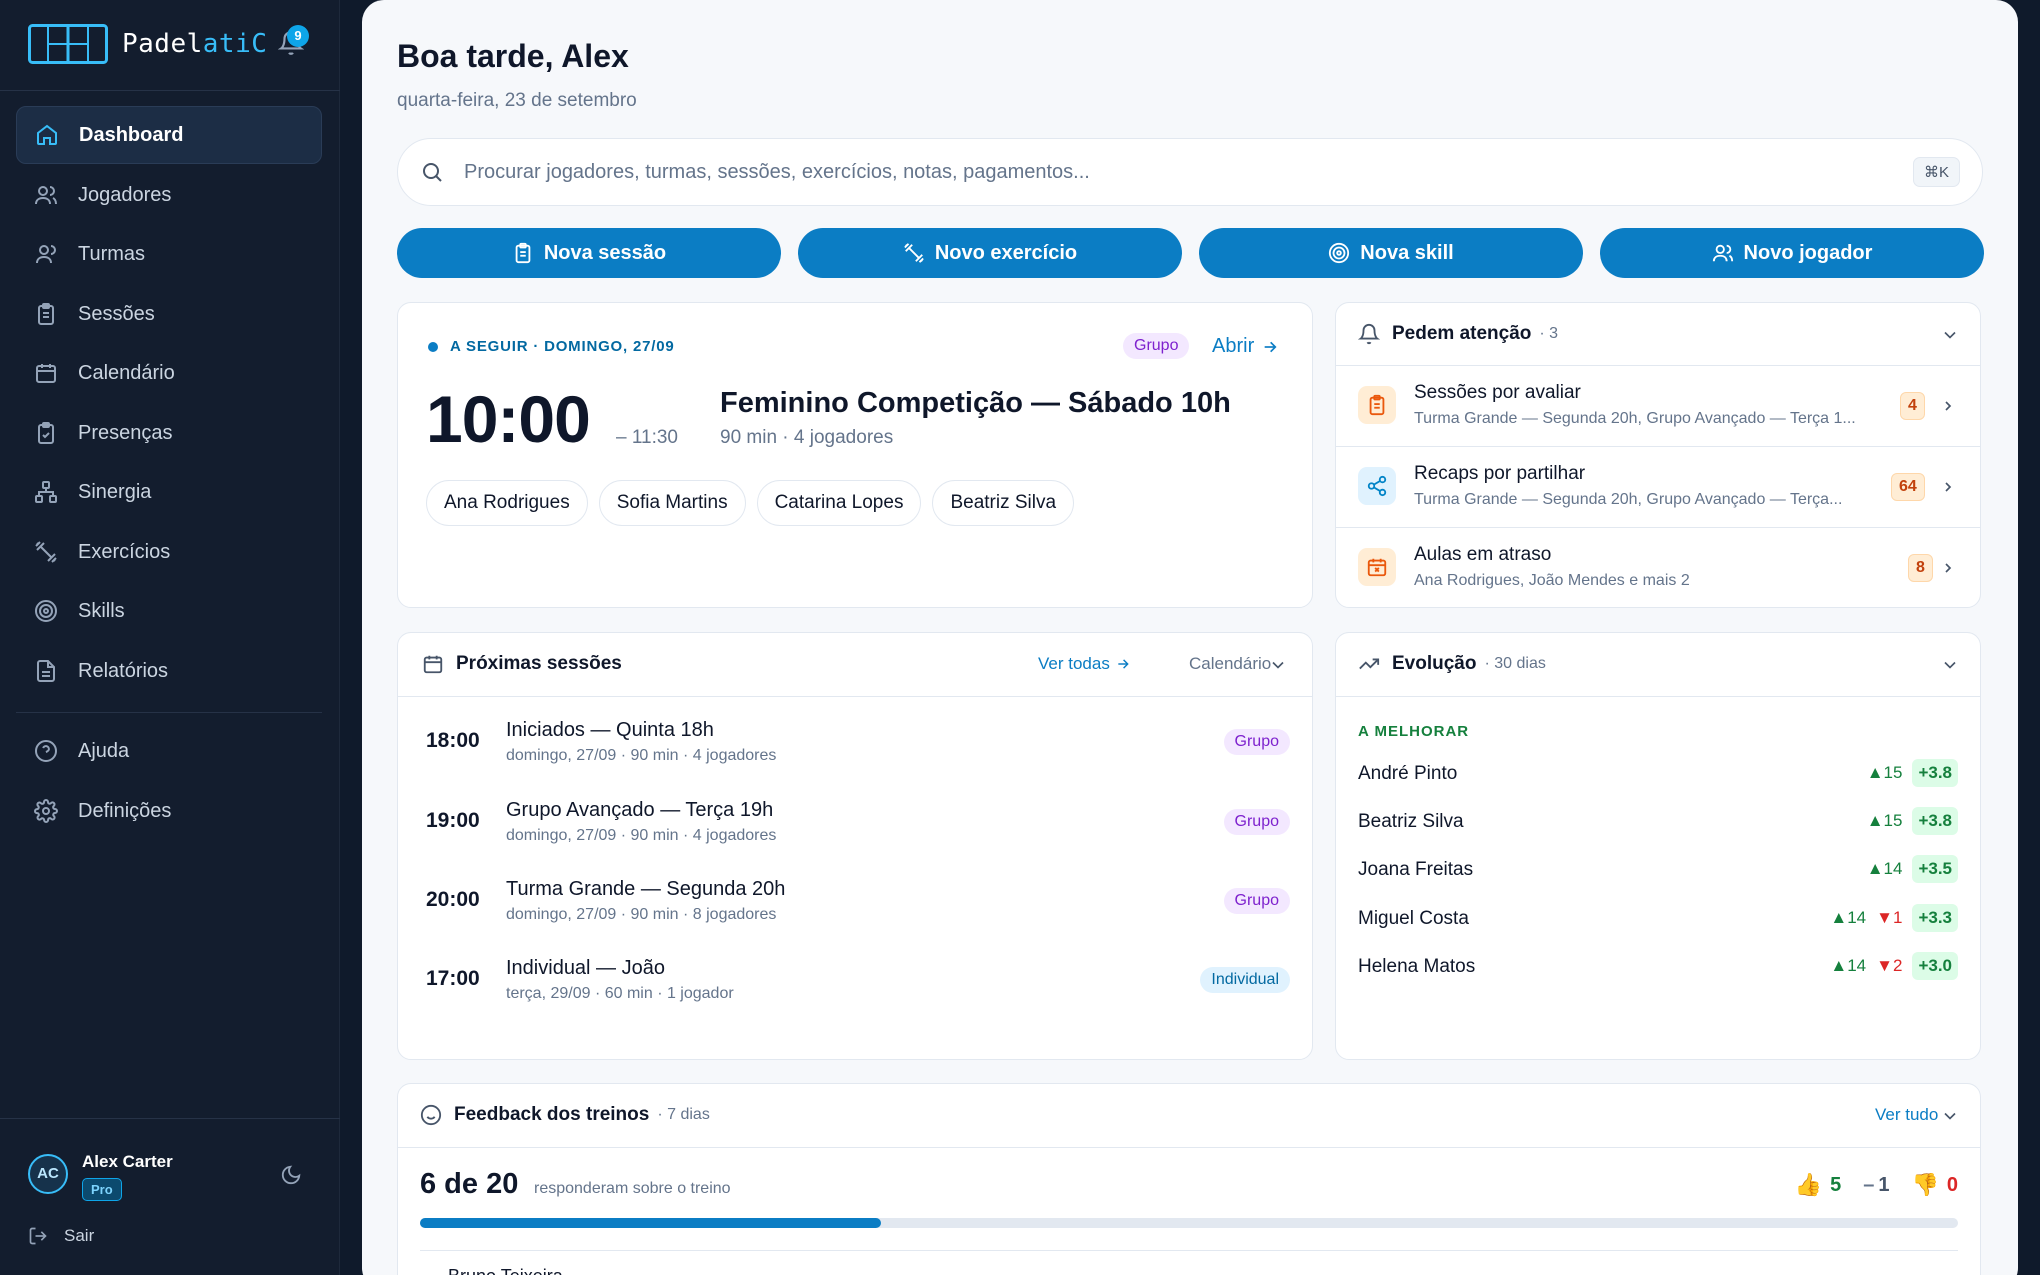  What do you see at coordinates (46, 492) in the screenshot?
I see `network-icon` at bounding box center [46, 492].